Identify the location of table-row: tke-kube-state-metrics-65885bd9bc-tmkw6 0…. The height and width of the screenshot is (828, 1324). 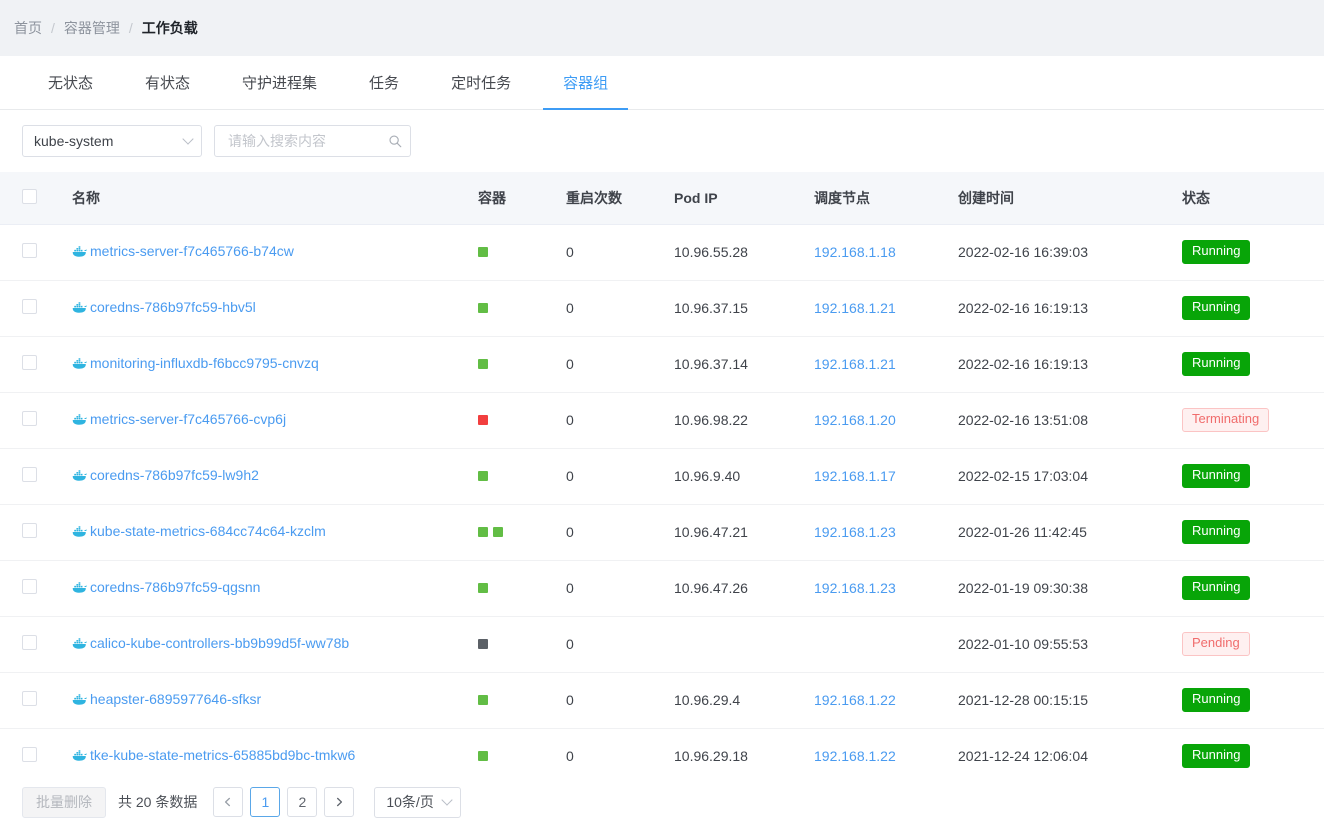
(662, 752).